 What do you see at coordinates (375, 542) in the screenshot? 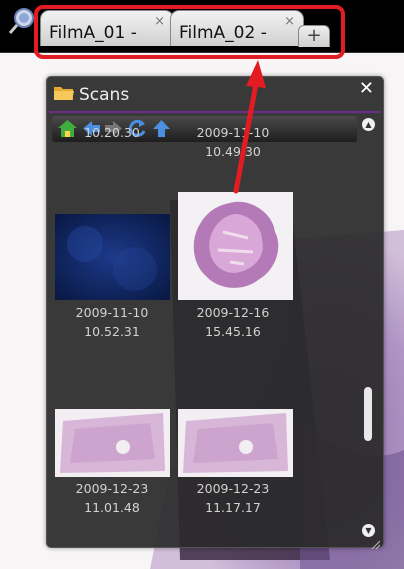
I see `resize-grip-icon` at bounding box center [375, 542].